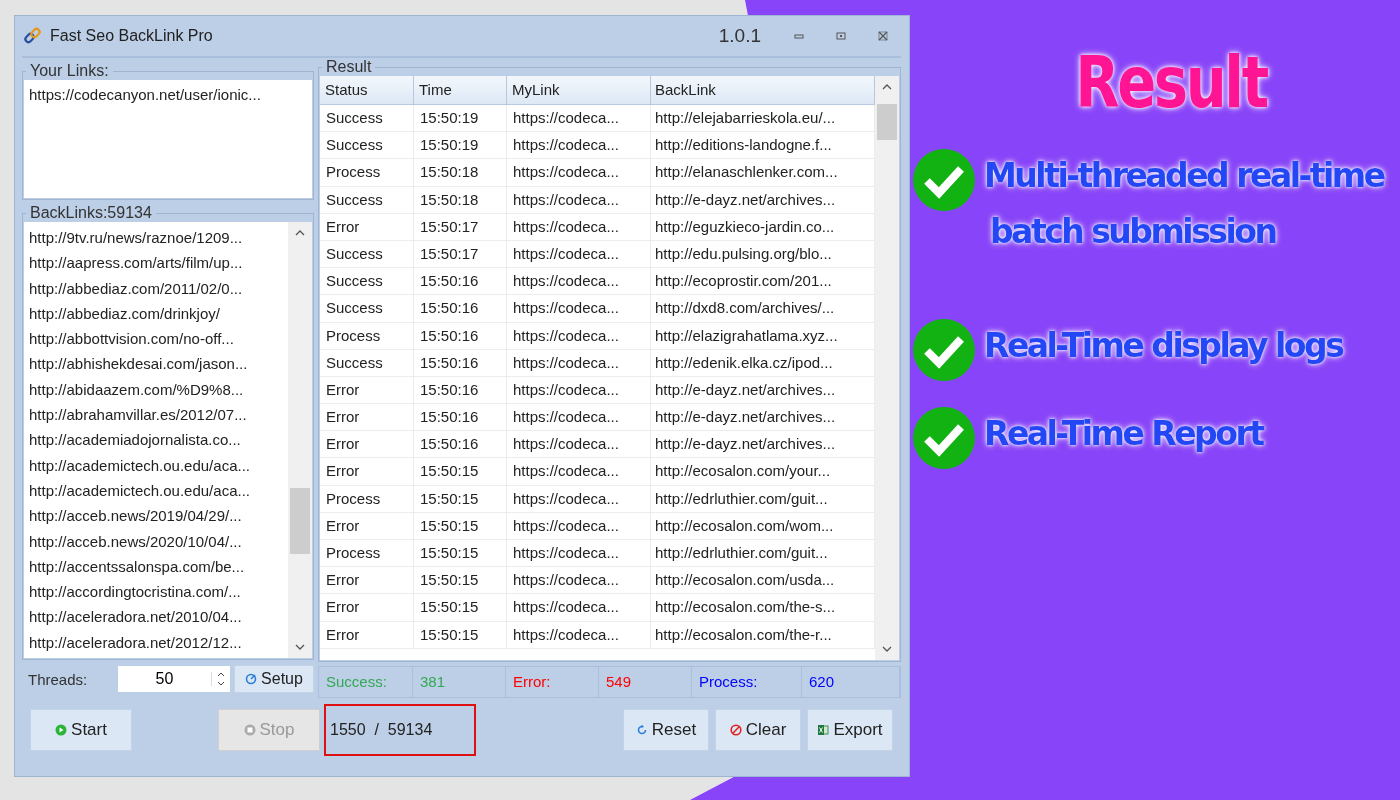 The width and height of the screenshot is (1400, 800). What do you see at coordinates (221, 674) in the screenshot?
I see `up-icon` at bounding box center [221, 674].